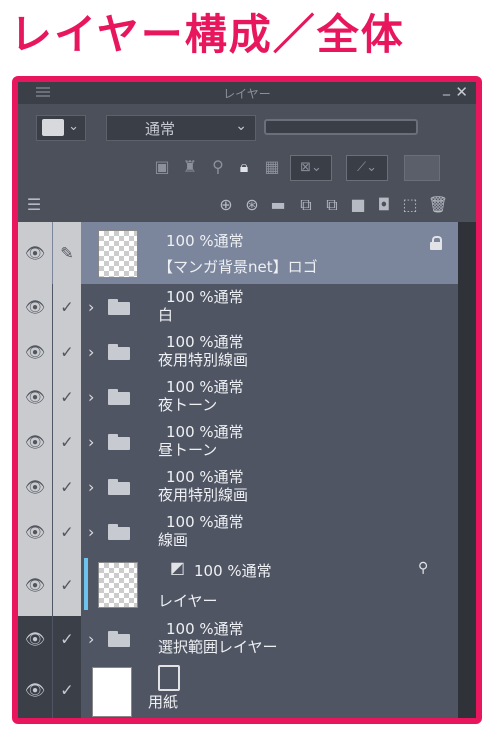 This screenshot has height=740, width=500. Describe the element at coordinates (34, 205) in the screenshot. I see `panel-menu-icon: ☰` at that location.